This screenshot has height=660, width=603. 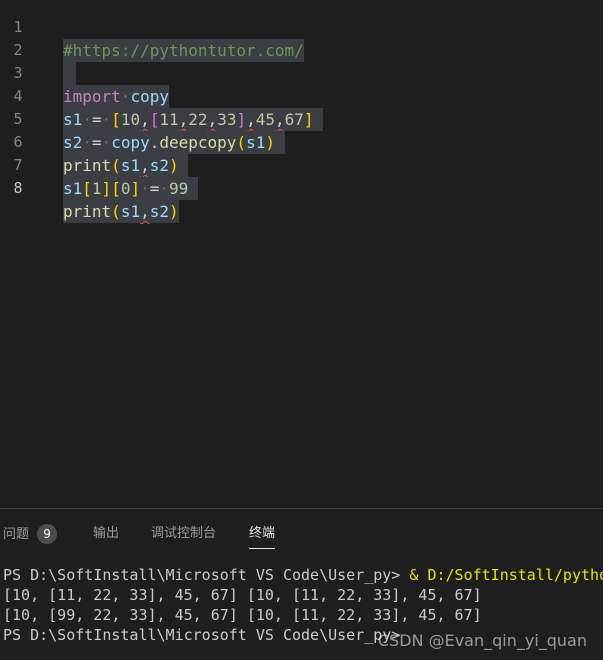 I want to click on editor-line-5: 5 s2·=·copy.deepcopy(s1), so click(x=301, y=119).